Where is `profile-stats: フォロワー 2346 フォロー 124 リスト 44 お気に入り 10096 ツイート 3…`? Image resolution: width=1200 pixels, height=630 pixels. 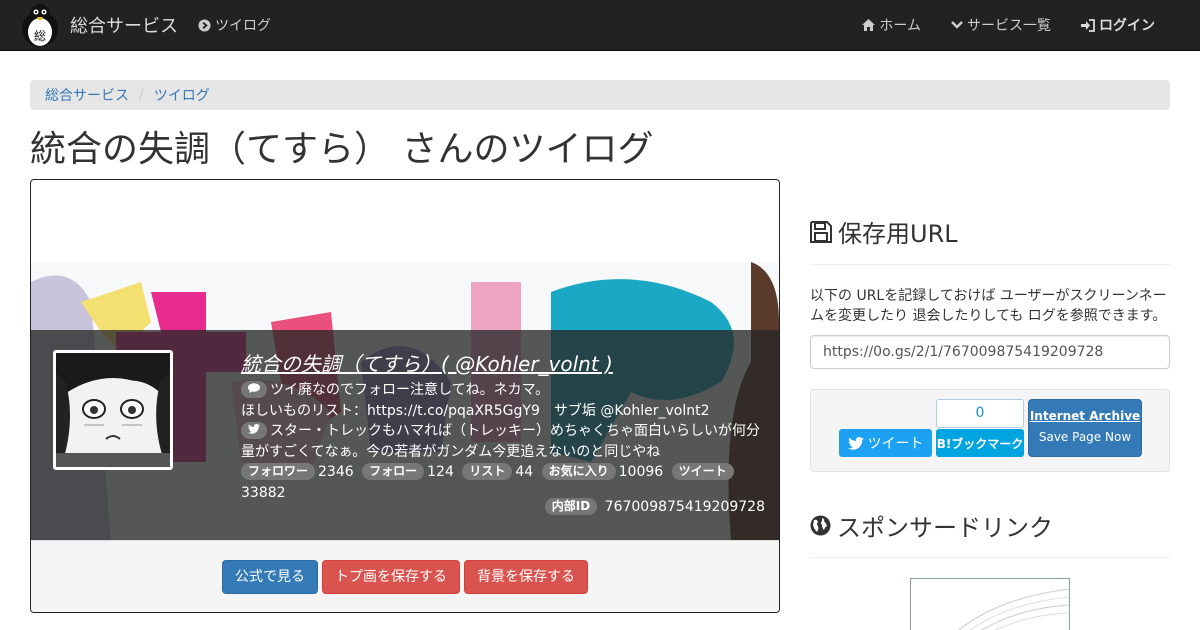 profile-stats: フォロワー 2346 フォロー 124 リスト 44 お気に入り 10096 ツイート 3… is located at coordinates (506, 482).